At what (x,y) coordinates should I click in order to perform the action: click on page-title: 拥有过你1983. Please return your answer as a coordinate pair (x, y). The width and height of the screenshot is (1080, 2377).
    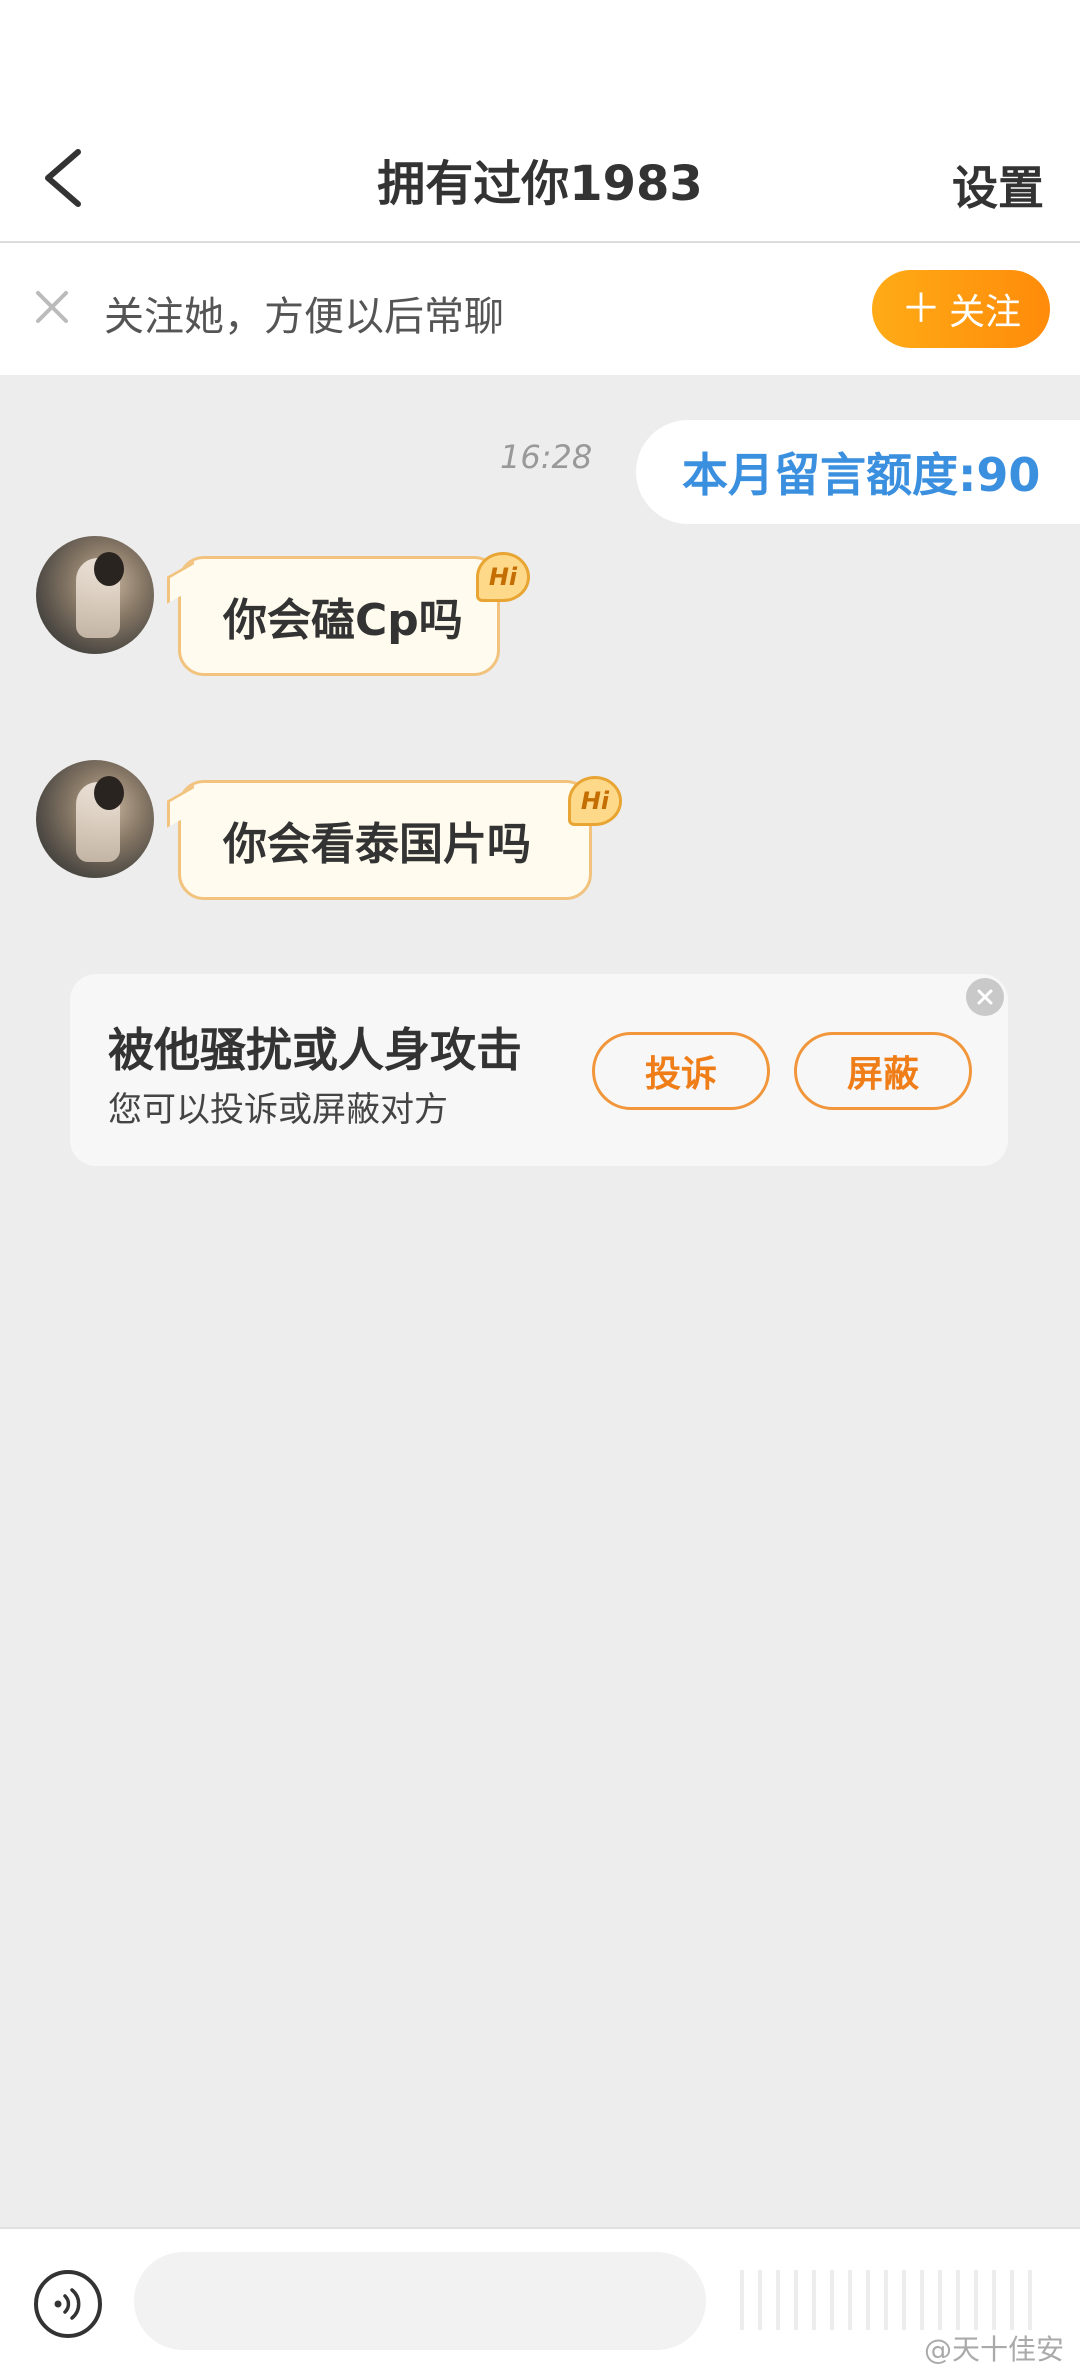
    Looking at the image, I should click on (540, 184).